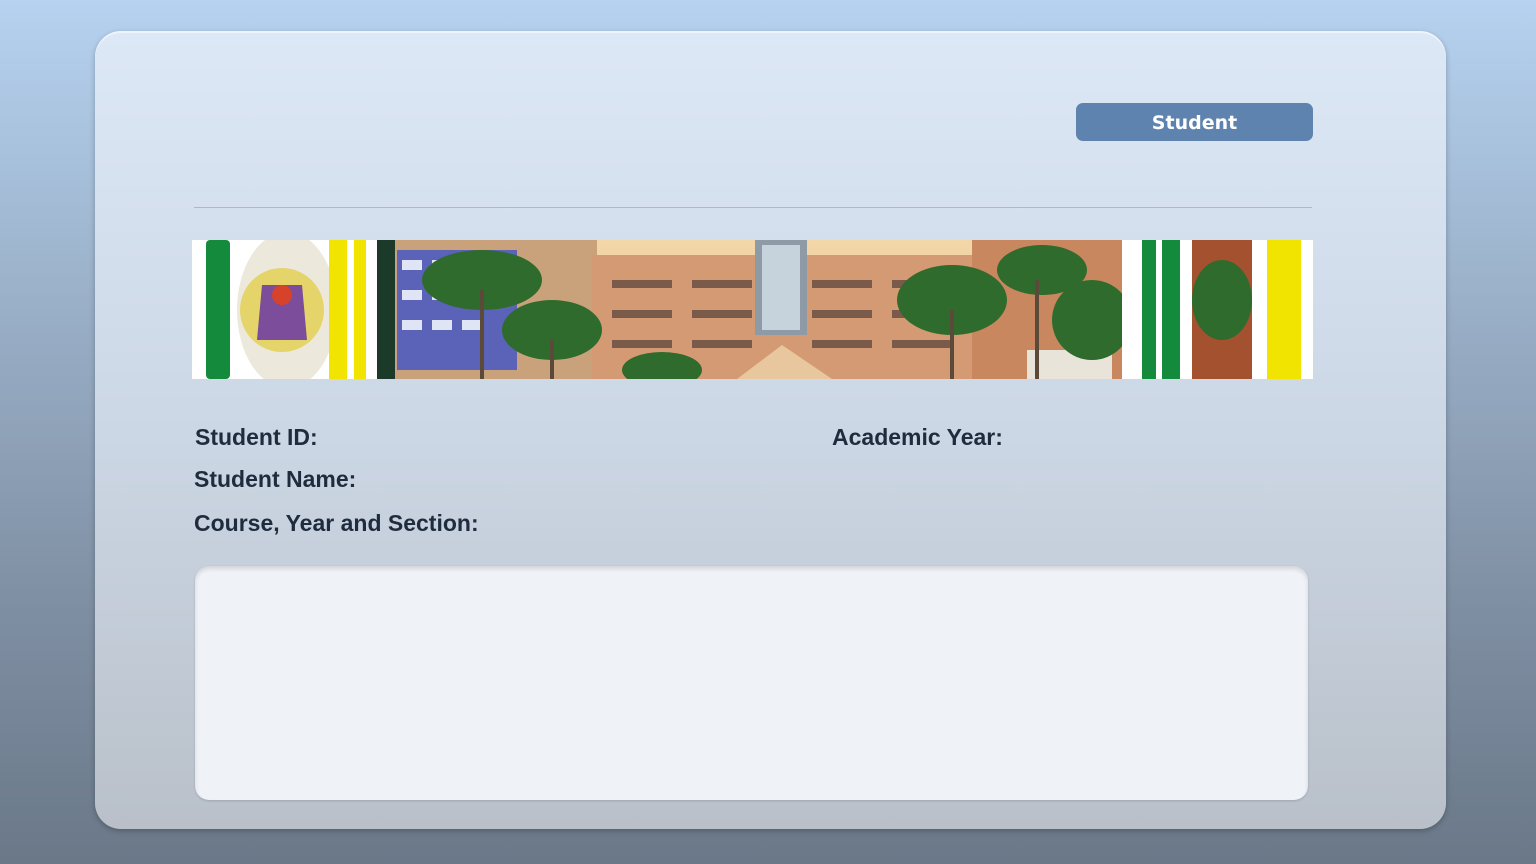  I want to click on student-role-button: Student, so click(1194, 122).